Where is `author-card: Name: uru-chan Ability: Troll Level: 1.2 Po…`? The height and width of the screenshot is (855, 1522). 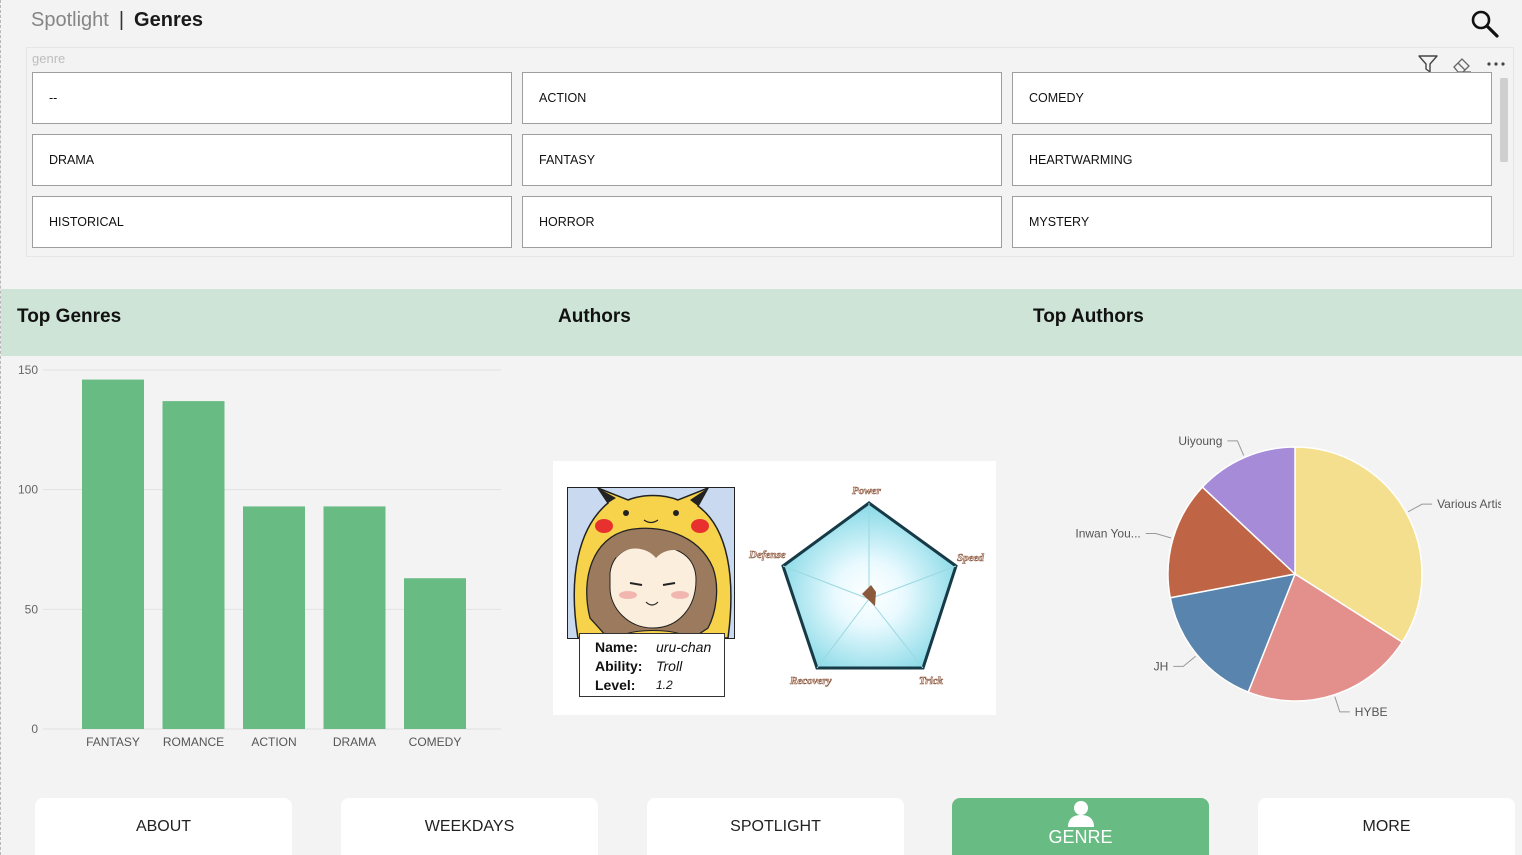 author-card: Name: uru-chan Ability: Troll Level: 1.2 Po… is located at coordinates (774, 588).